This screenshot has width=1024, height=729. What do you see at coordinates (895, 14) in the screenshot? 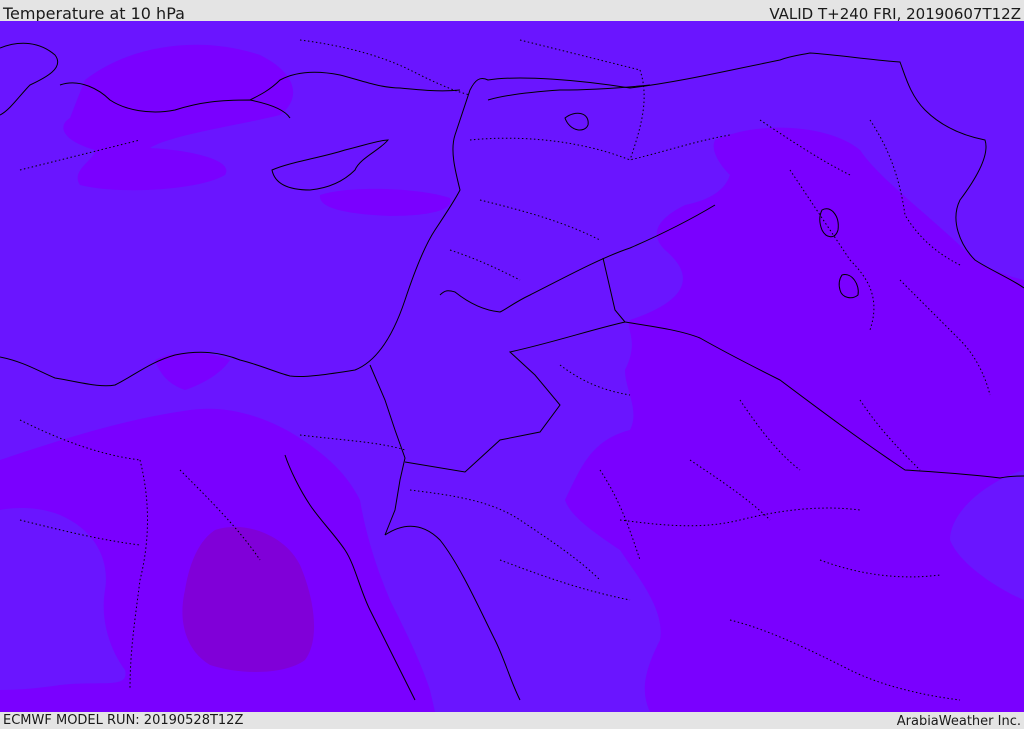
I see `valid-time: VALID T+240 FRI, 20190607T12Z` at bounding box center [895, 14].